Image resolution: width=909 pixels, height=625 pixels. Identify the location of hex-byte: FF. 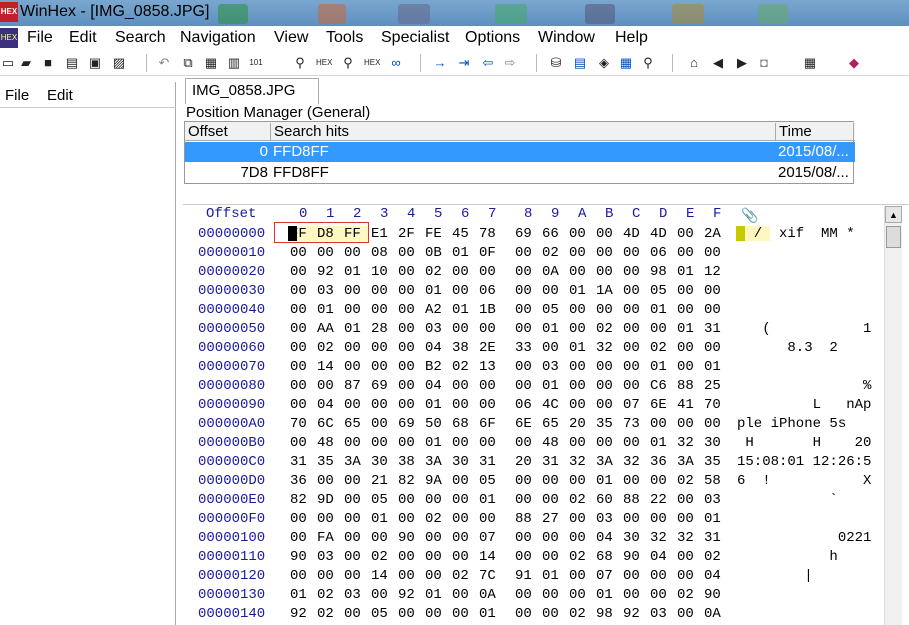
(352, 234).